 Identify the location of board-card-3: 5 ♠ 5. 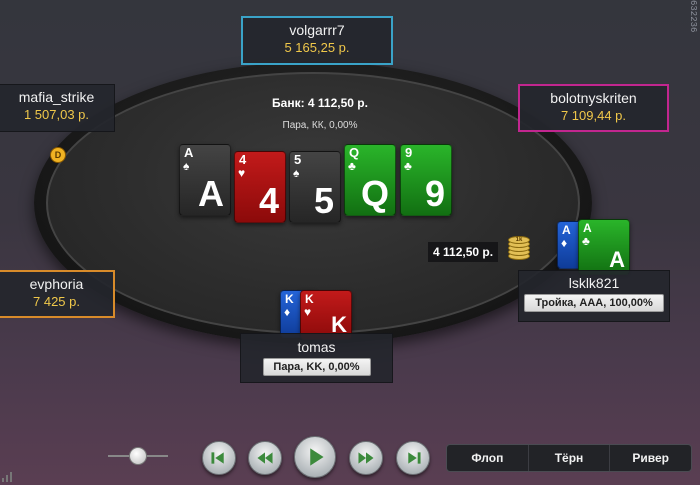
(315, 187).